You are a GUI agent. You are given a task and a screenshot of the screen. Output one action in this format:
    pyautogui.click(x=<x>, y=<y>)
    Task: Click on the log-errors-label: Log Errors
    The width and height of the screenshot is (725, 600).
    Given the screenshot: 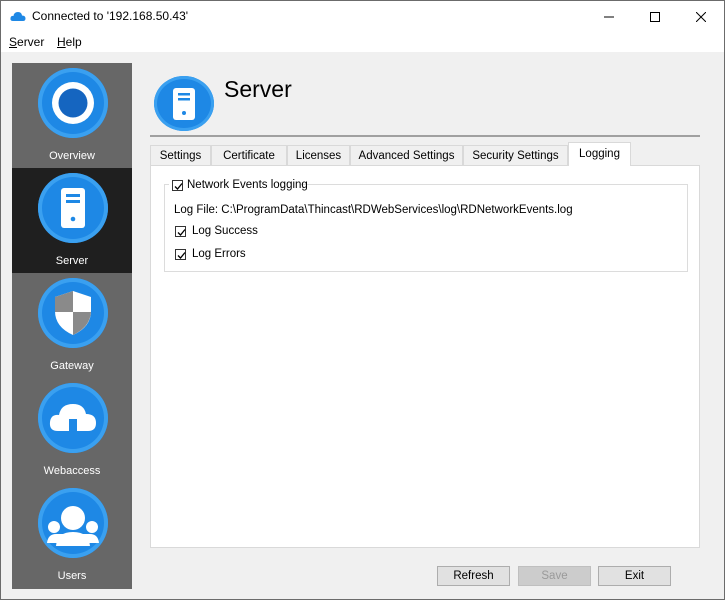 What is the action you would take?
    pyautogui.click(x=219, y=254)
    